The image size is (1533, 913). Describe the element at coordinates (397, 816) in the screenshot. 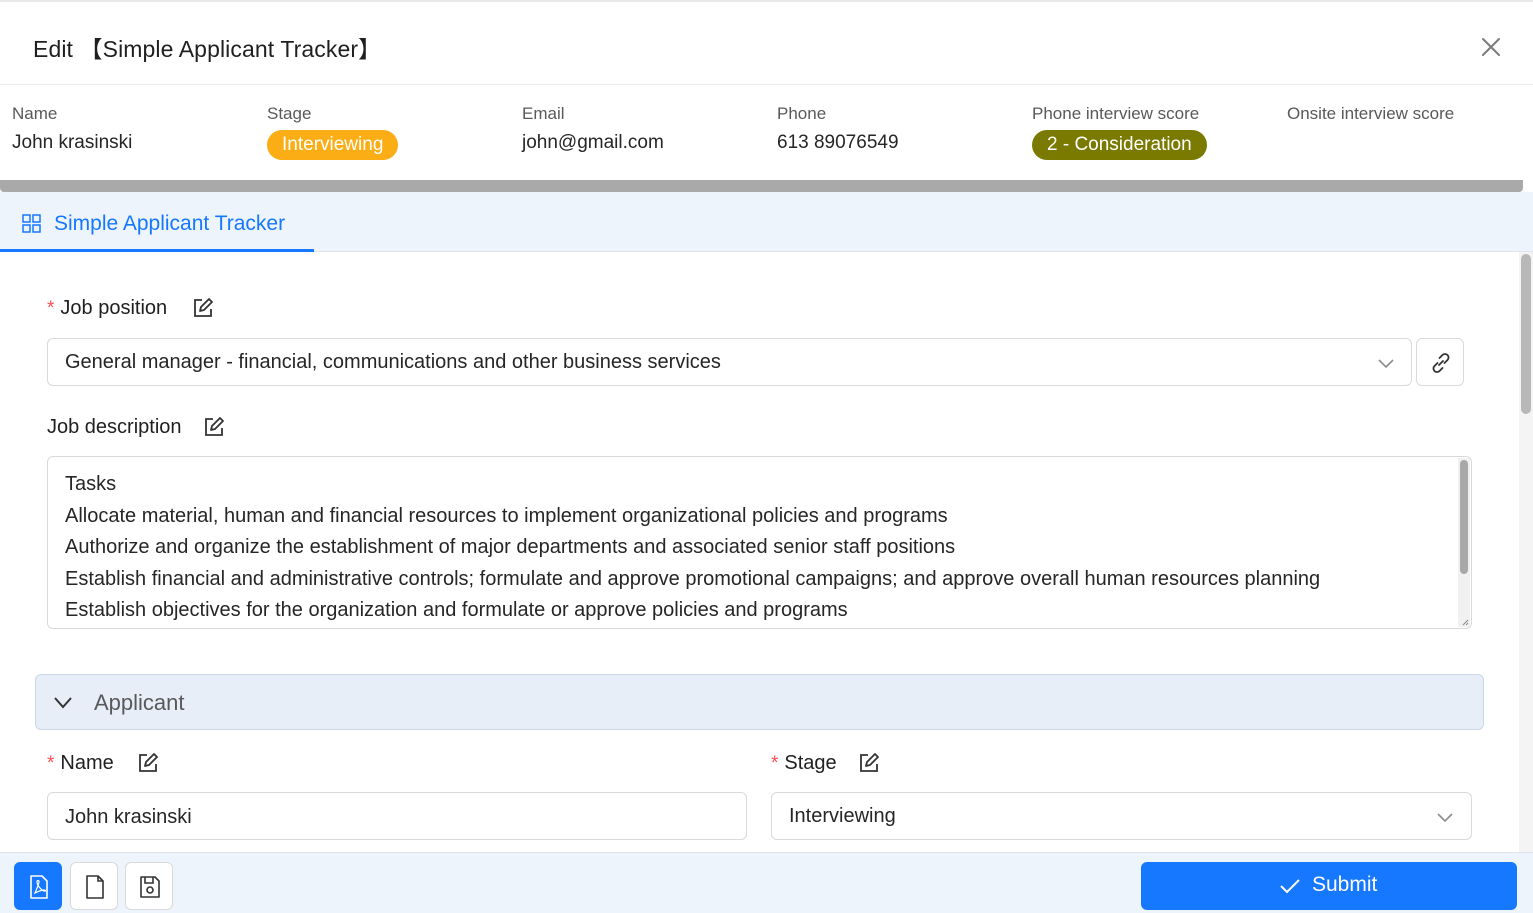

I see `name-input: John krasinski` at that location.